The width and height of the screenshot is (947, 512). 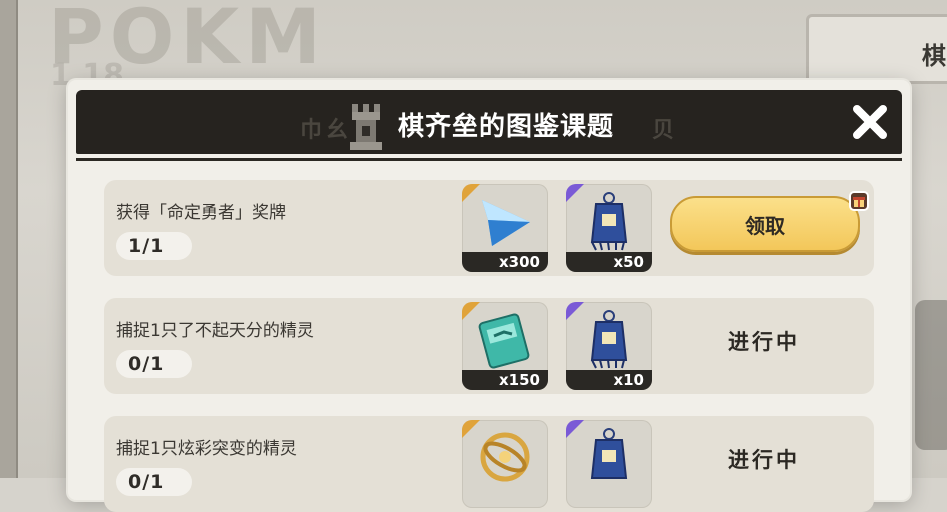 I want to click on task-name: 捕捉1只炫彩突变的精灵, so click(x=206, y=449).